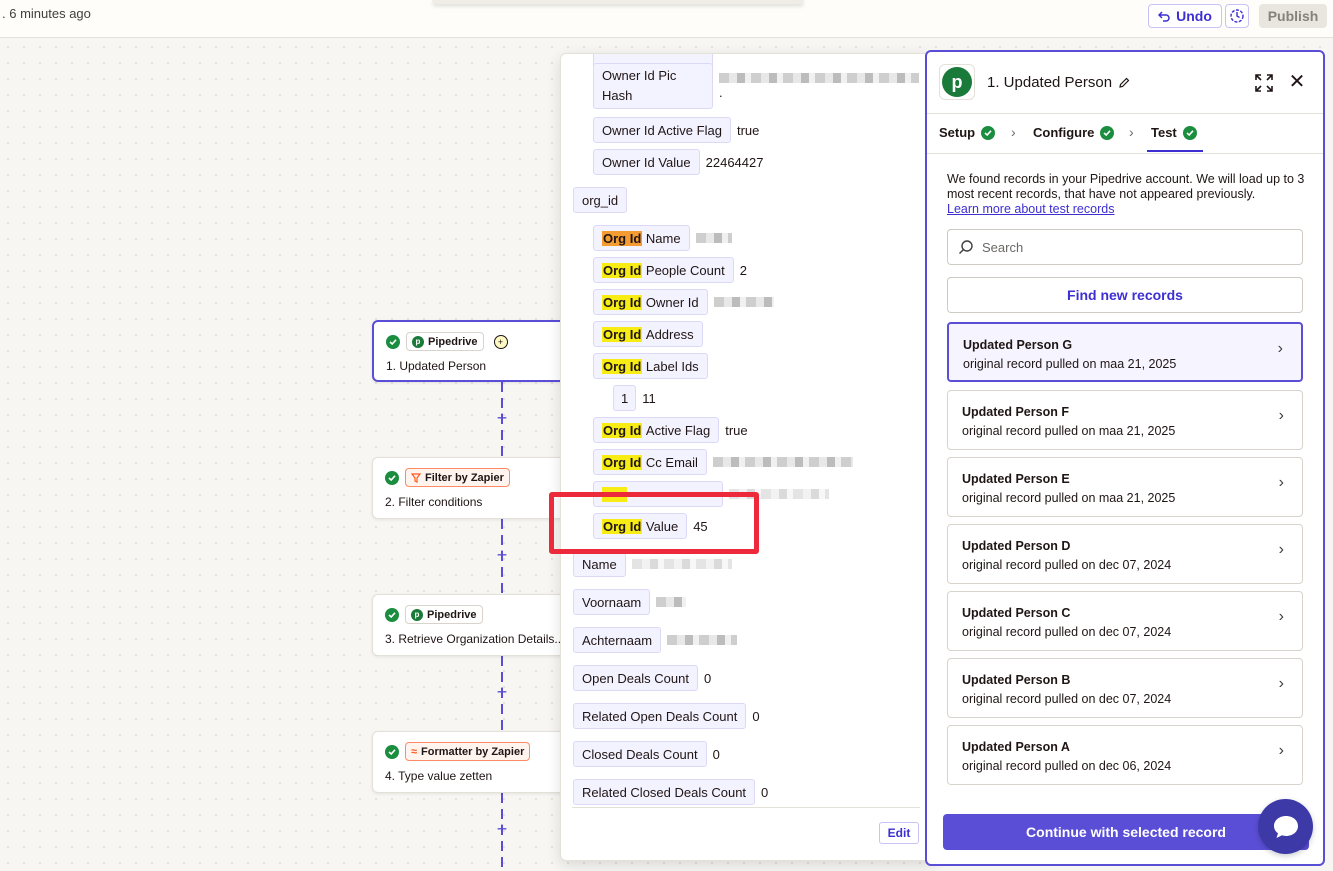 The width and height of the screenshot is (1333, 871). I want to click on record-search, so click(1125, 247).